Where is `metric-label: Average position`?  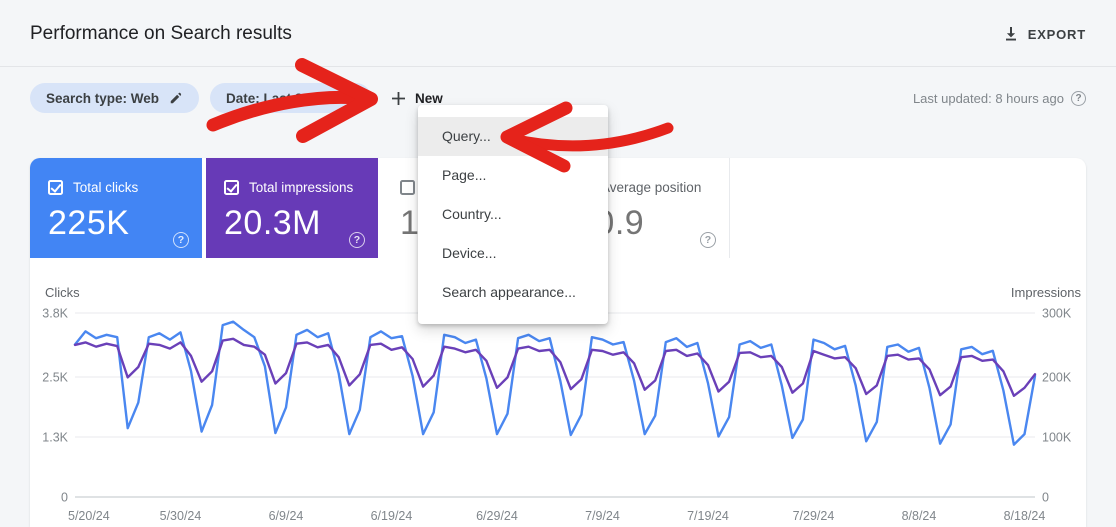 metric-label: Average position is located at coordinates (651, 187).